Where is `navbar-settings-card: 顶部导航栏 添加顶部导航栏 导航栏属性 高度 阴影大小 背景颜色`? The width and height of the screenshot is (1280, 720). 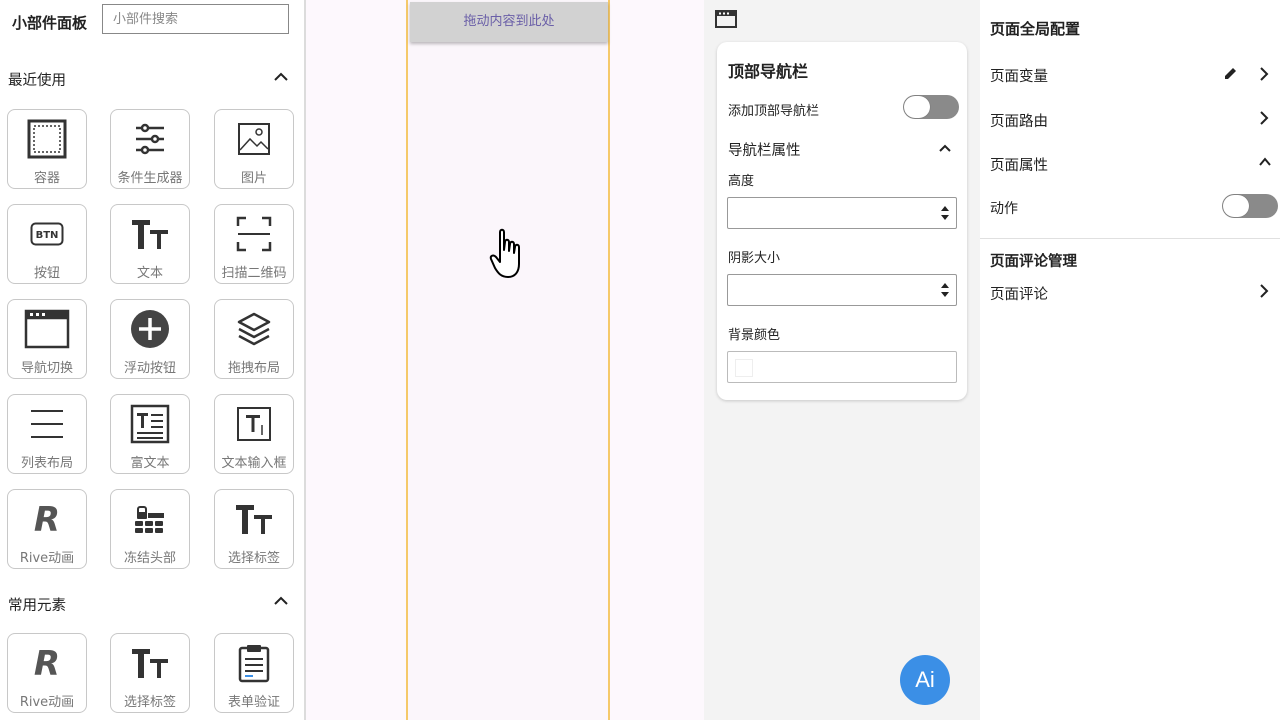 navbar-settings-card: 顶部导航栏 添加顶部导航栏 导航栏属性 高度 阴影大小 背景颜色 is located at coordinates (842, 221).